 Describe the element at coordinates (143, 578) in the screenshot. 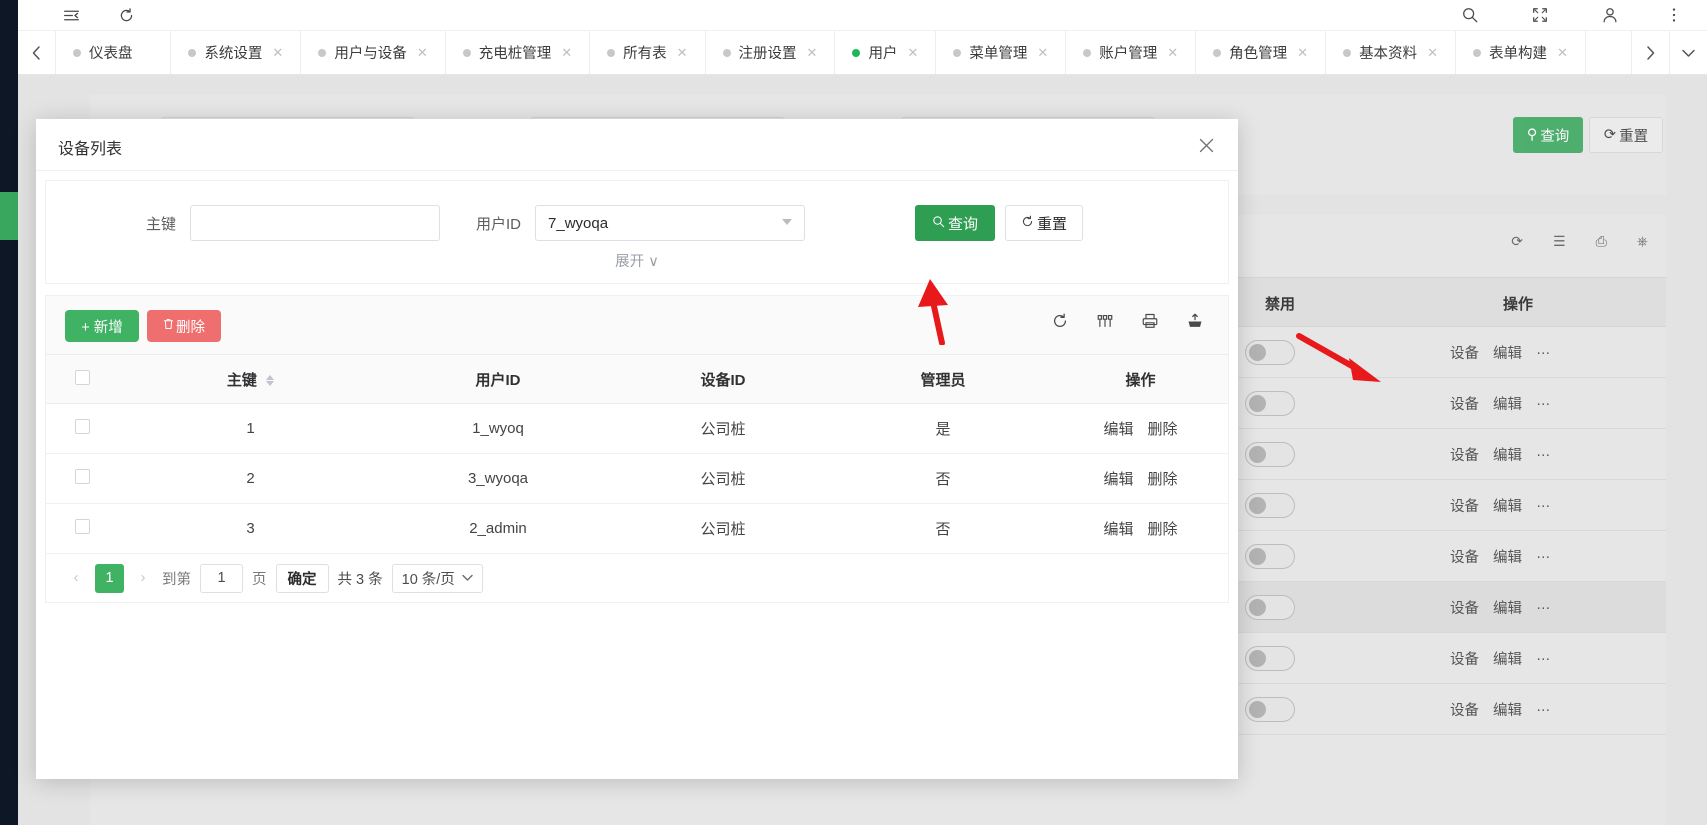

I see `pagination-next-button: ›` at that location.